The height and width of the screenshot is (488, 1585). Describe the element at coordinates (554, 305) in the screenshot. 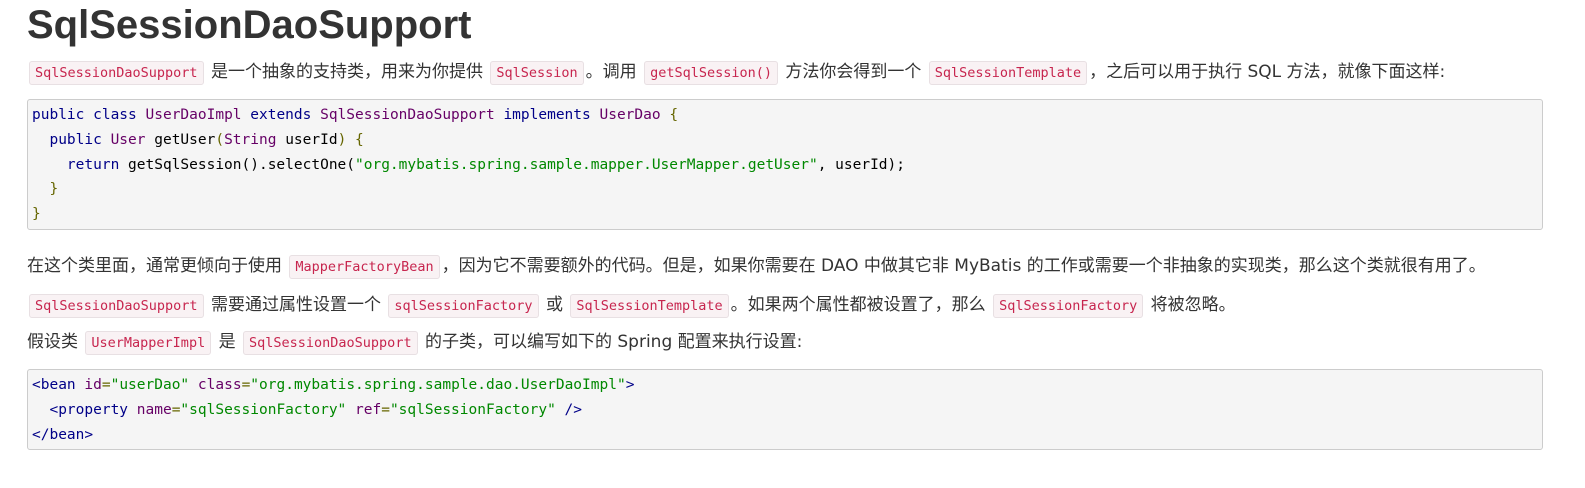

I see `paragraph-text: 或` at that location.